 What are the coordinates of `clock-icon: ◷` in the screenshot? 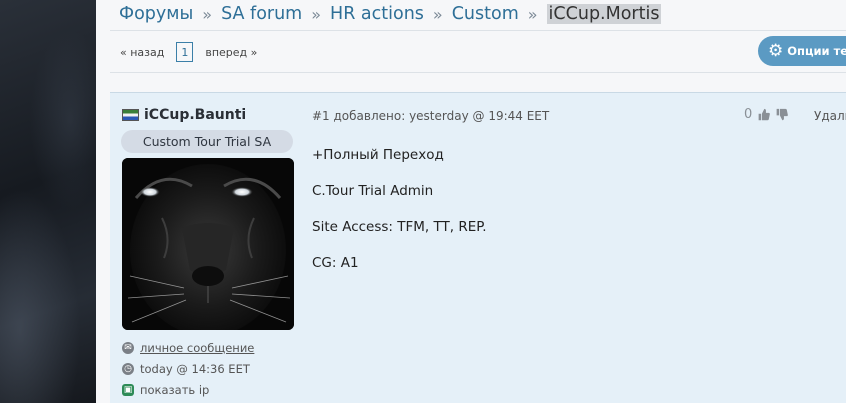 It's located at (128, 369).